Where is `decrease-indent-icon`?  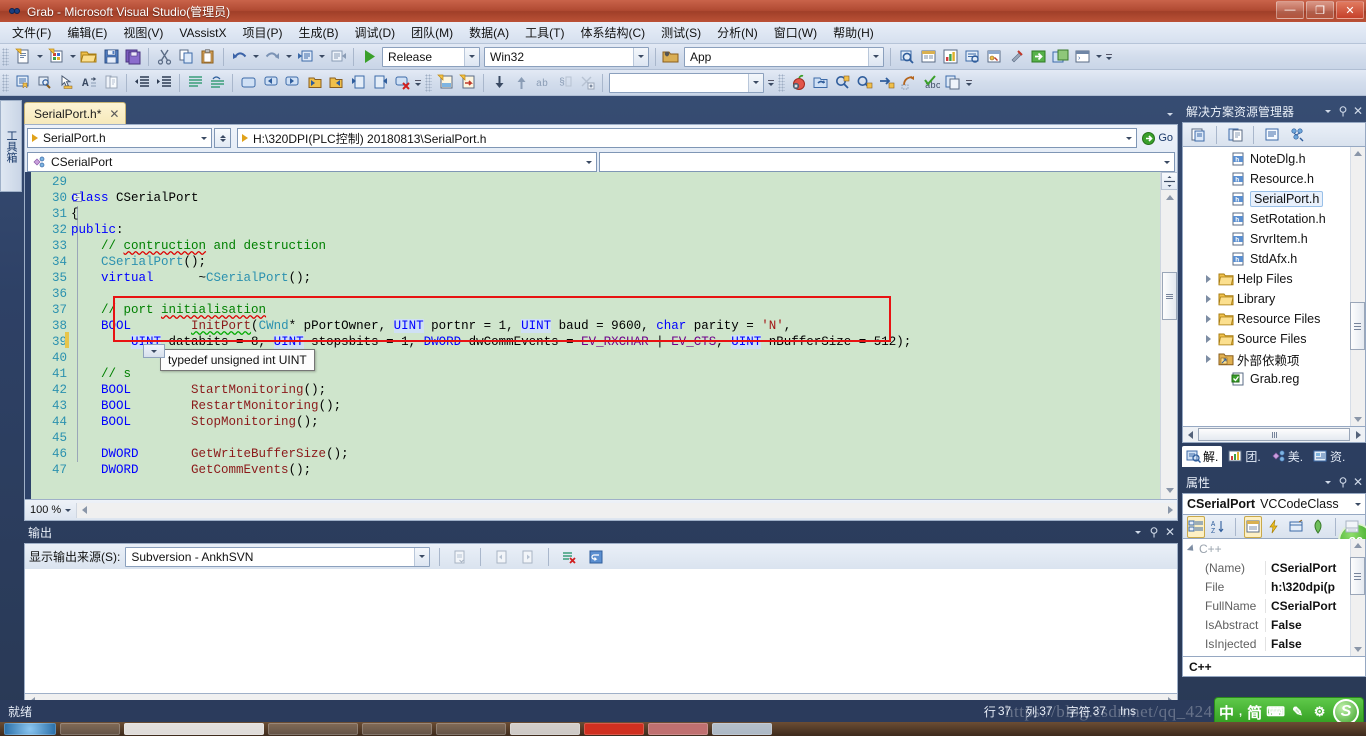 decrease-indent-icon is located at coordinates (142, 83).